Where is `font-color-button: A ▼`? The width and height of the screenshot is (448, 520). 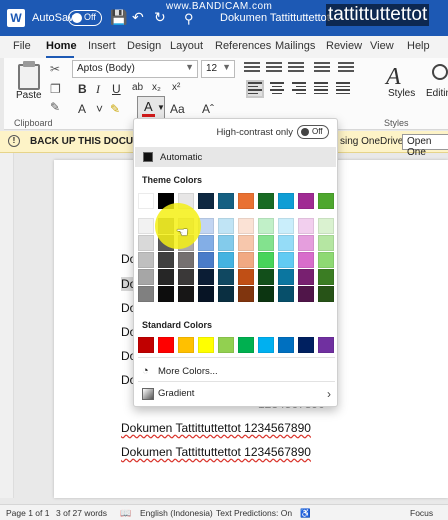
font-color-button: A ▼ is located at coordinates (151, 108).